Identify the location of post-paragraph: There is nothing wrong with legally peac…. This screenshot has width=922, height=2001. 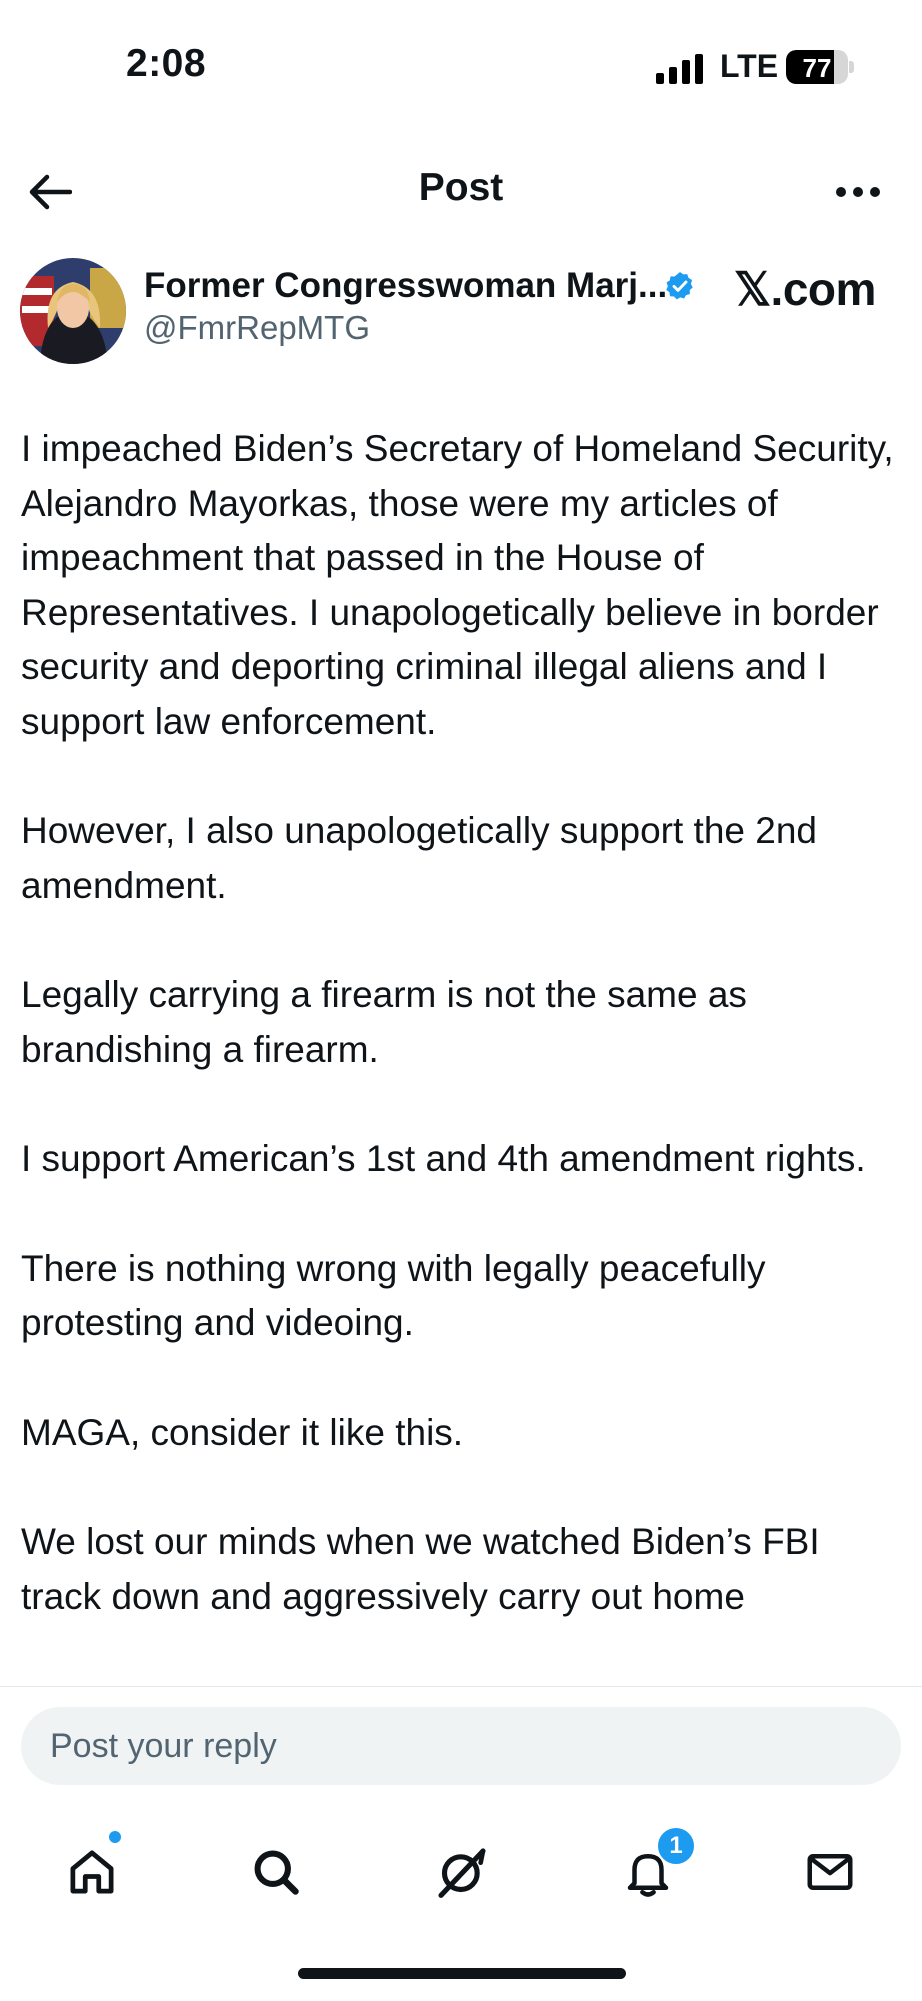
(393, 1295).